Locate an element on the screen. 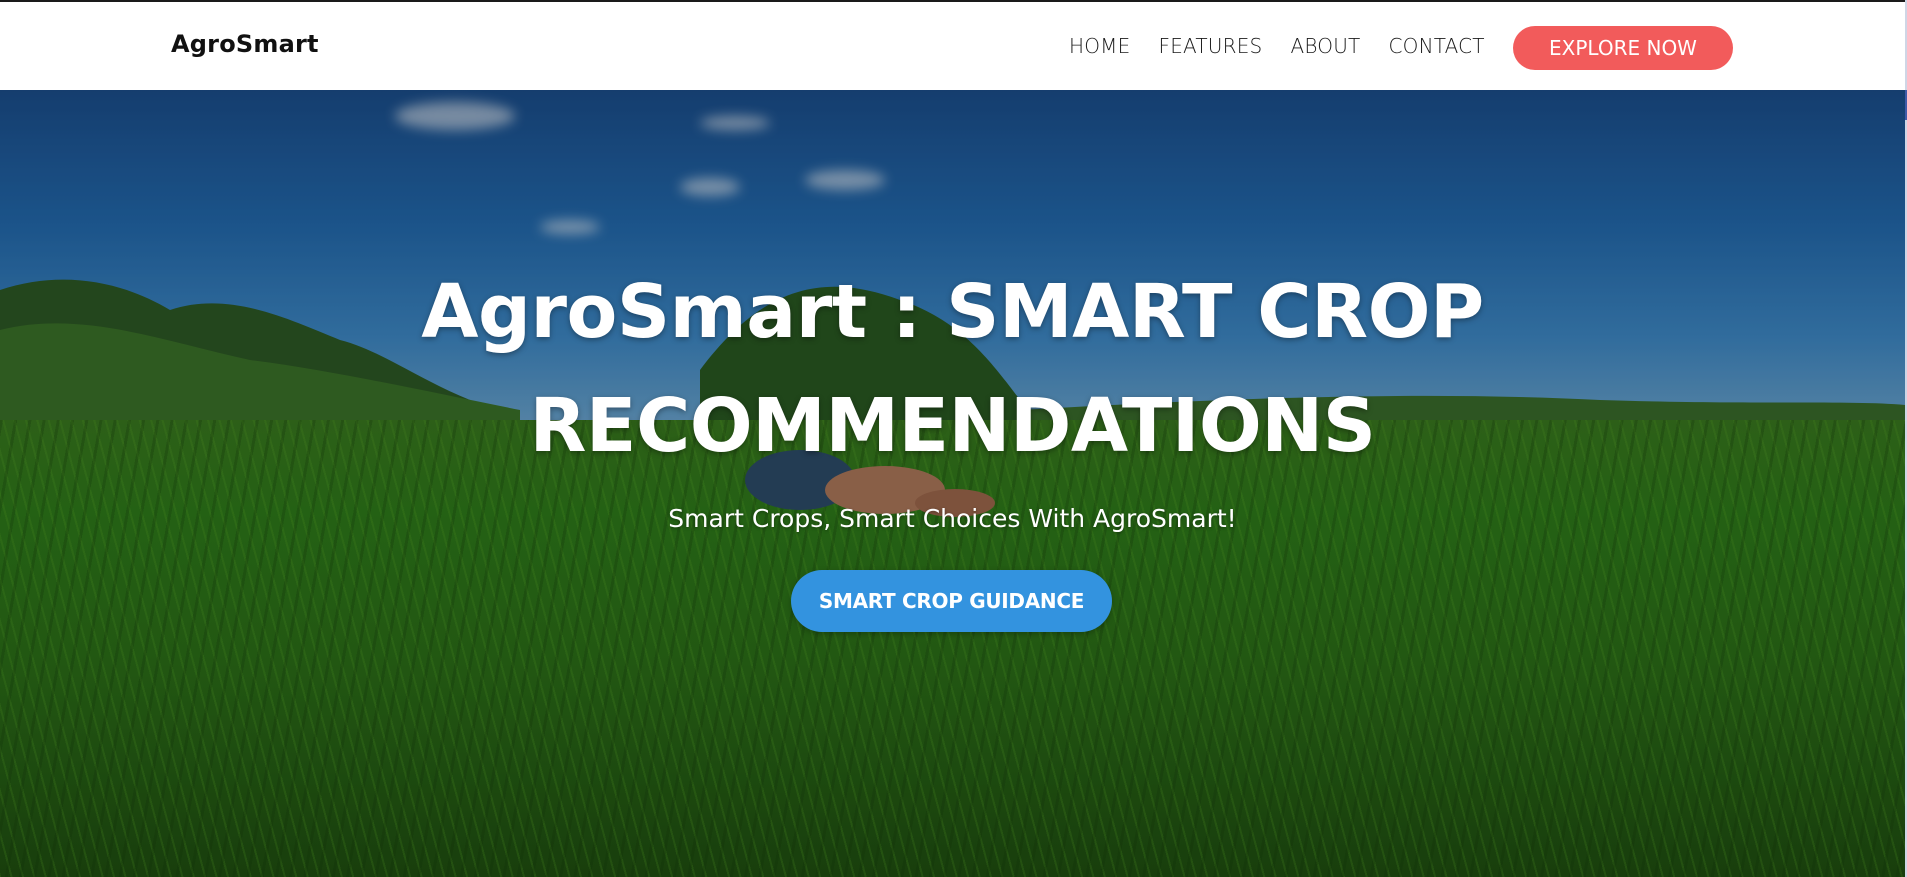  hero-title-line2: RECOMMENDATIONS is located at coordinates (952, 426).